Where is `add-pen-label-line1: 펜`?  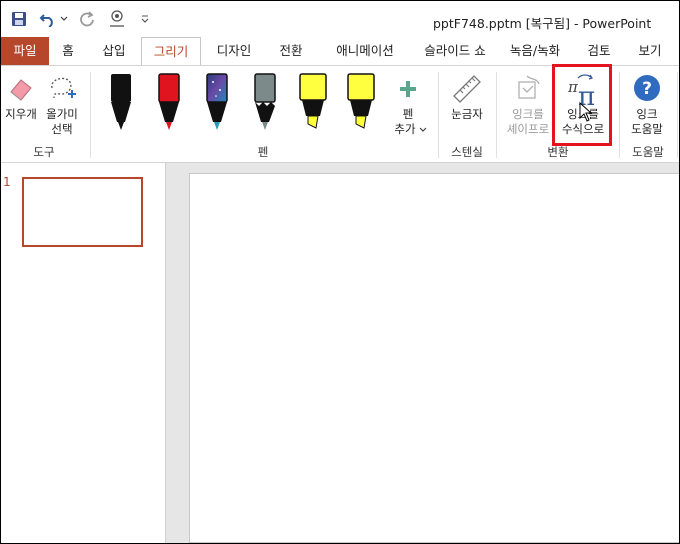
add-pen-label-line1: 펜 is located at coordinates (408, 114).